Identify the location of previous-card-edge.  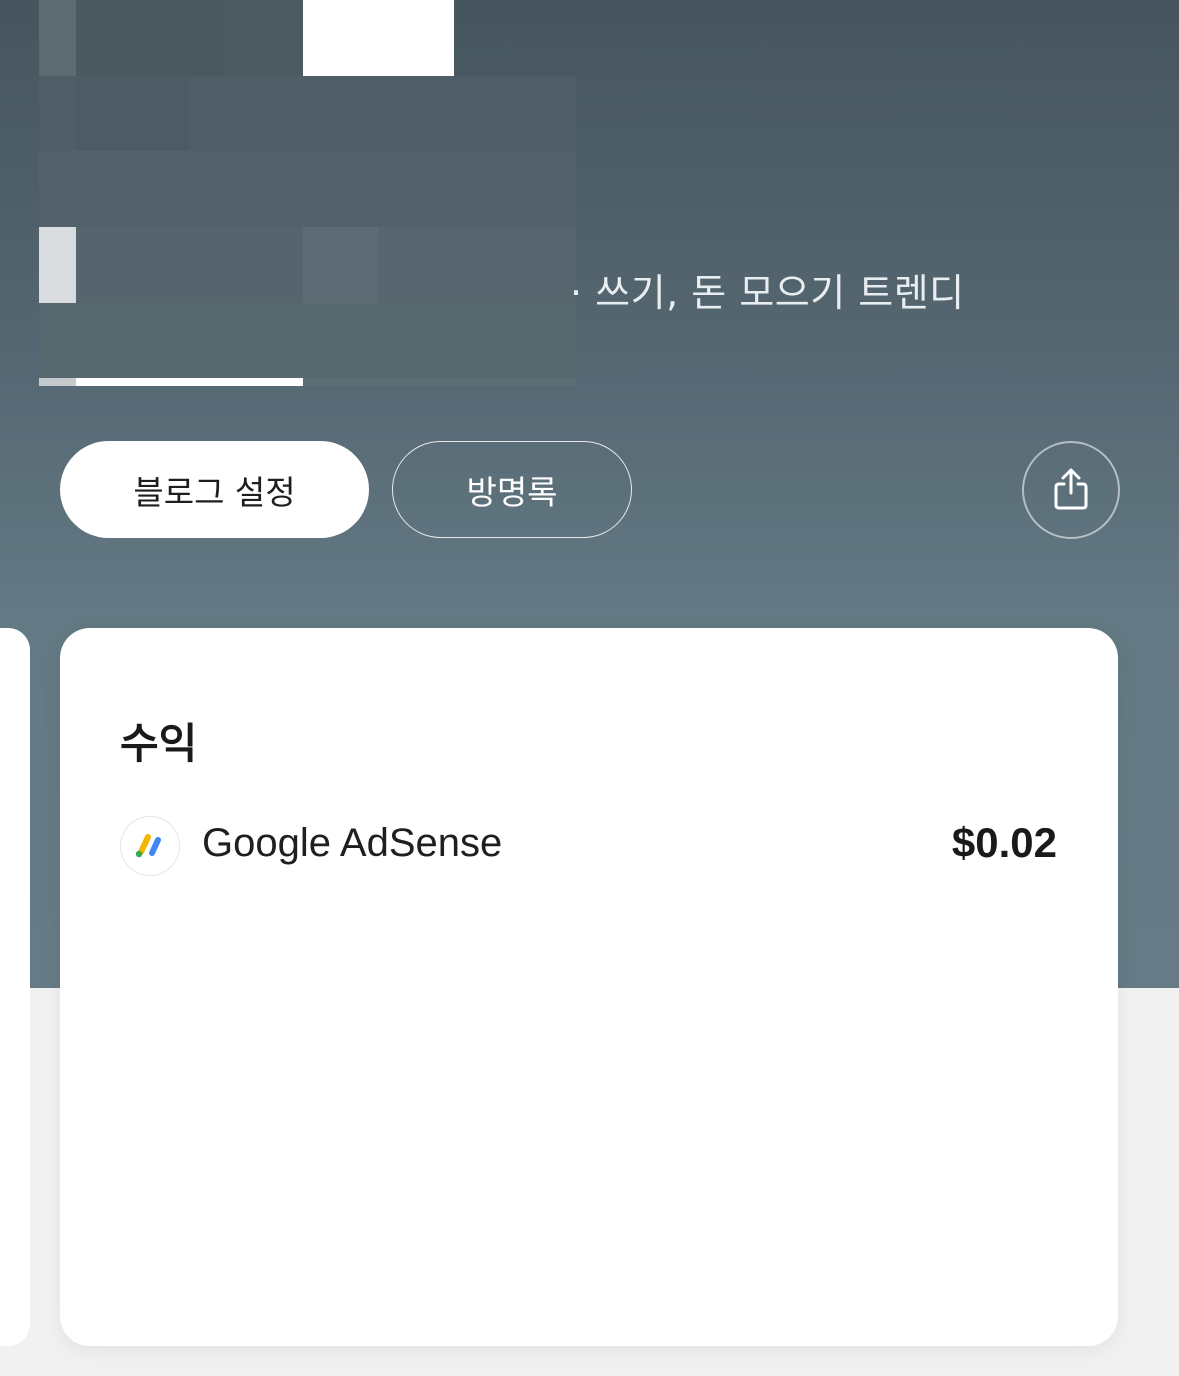
(15, 987).